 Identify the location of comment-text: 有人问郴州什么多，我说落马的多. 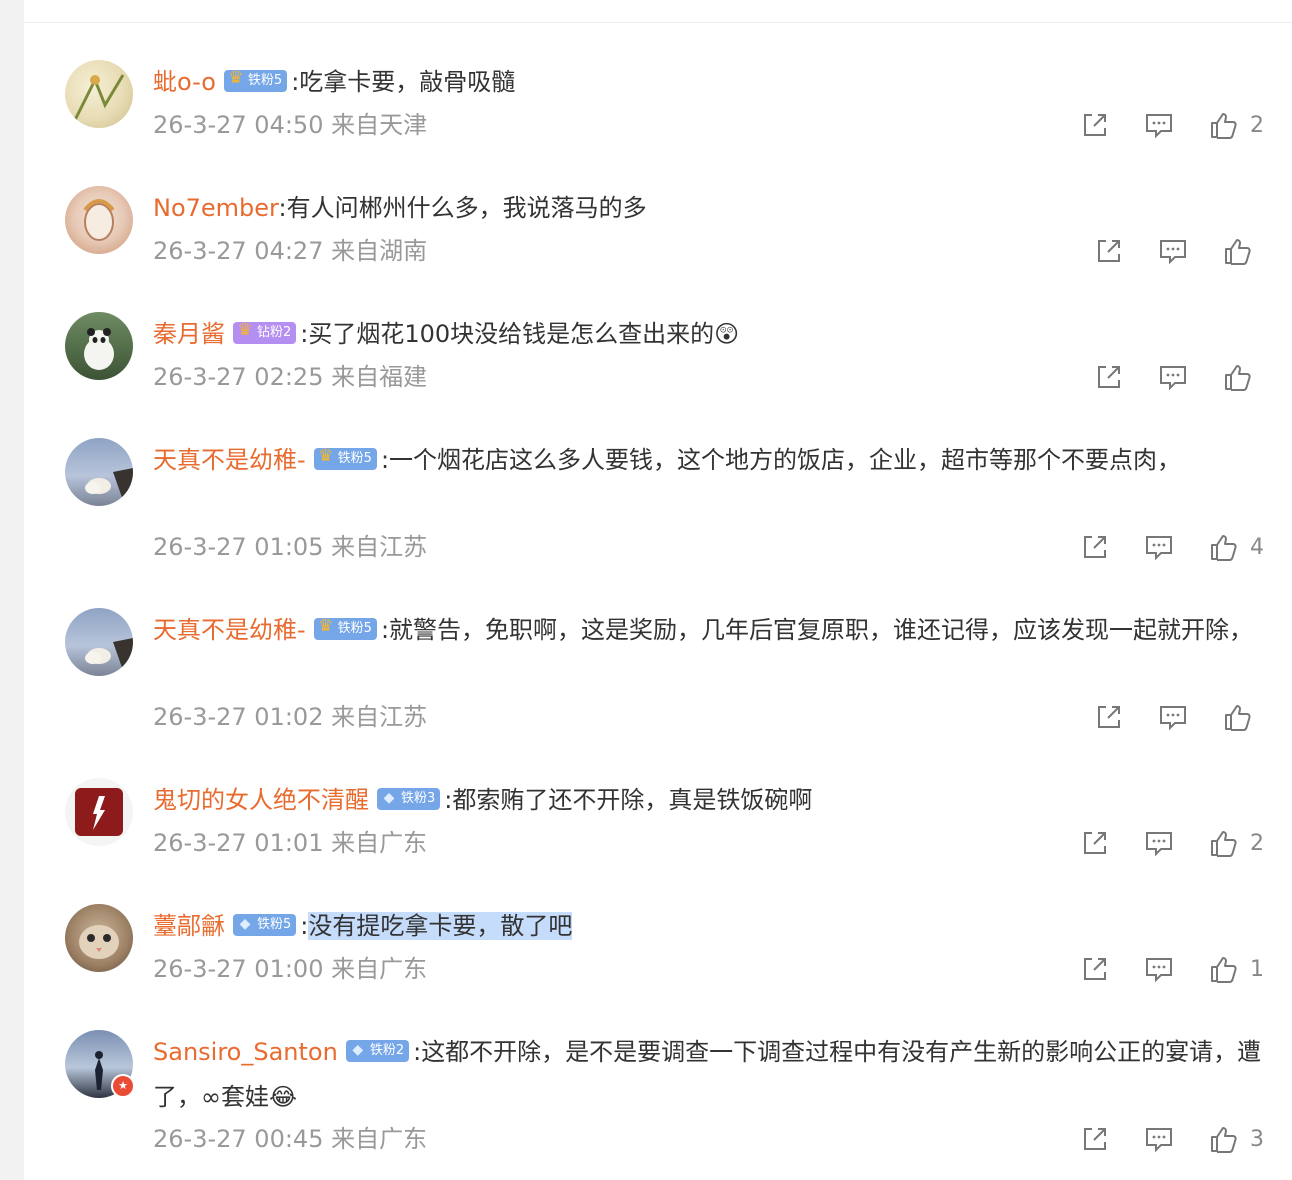
(466, 208).